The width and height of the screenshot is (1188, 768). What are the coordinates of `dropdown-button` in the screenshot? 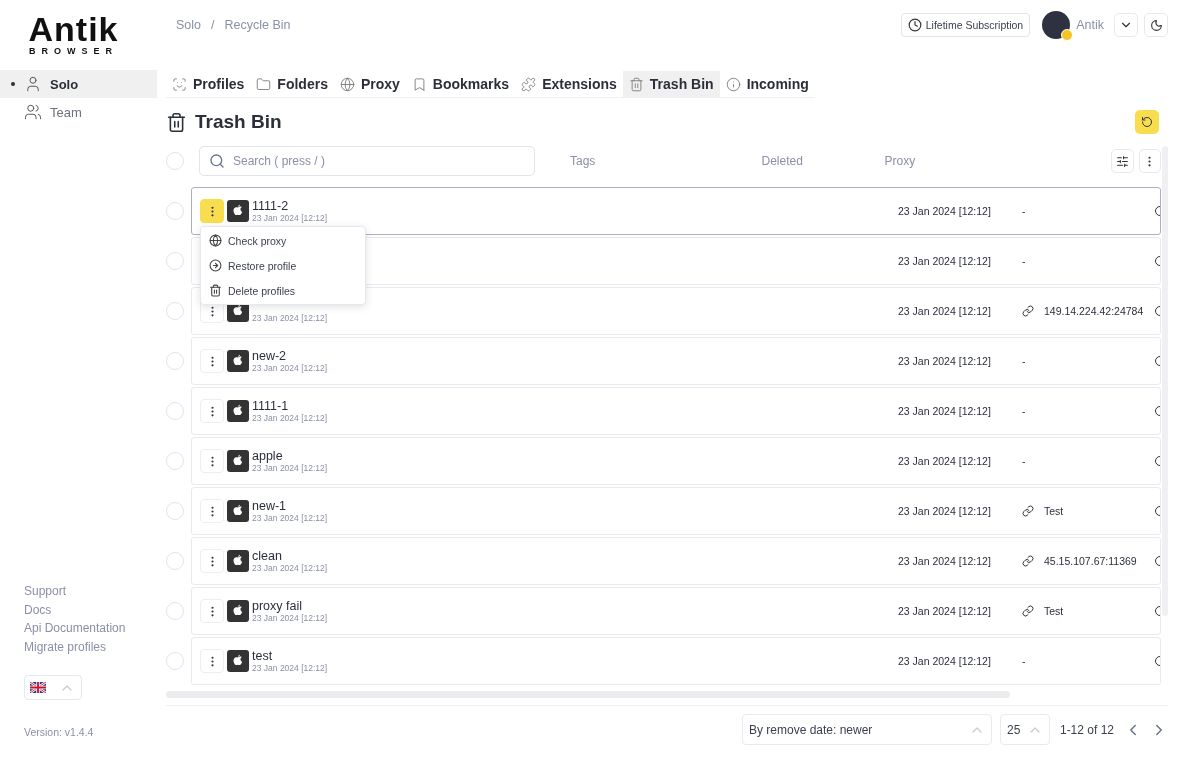 It's located at (1126, 25).